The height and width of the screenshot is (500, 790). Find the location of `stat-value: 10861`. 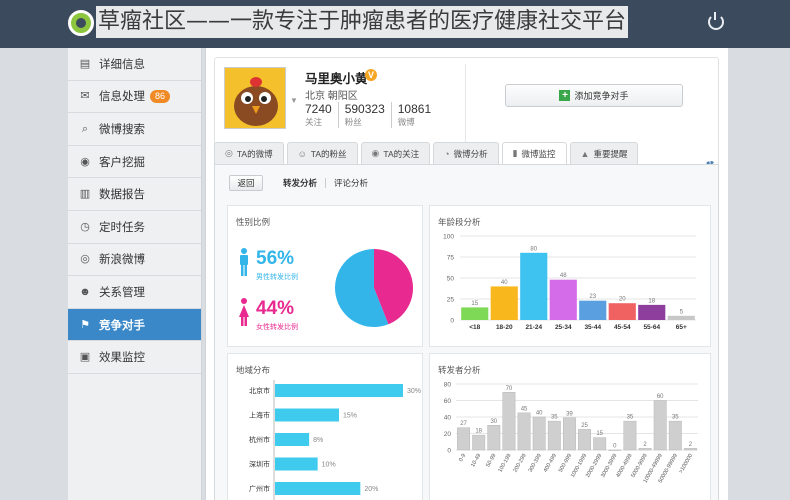

stat-value: 10861 is located at coordinates (414, 109).